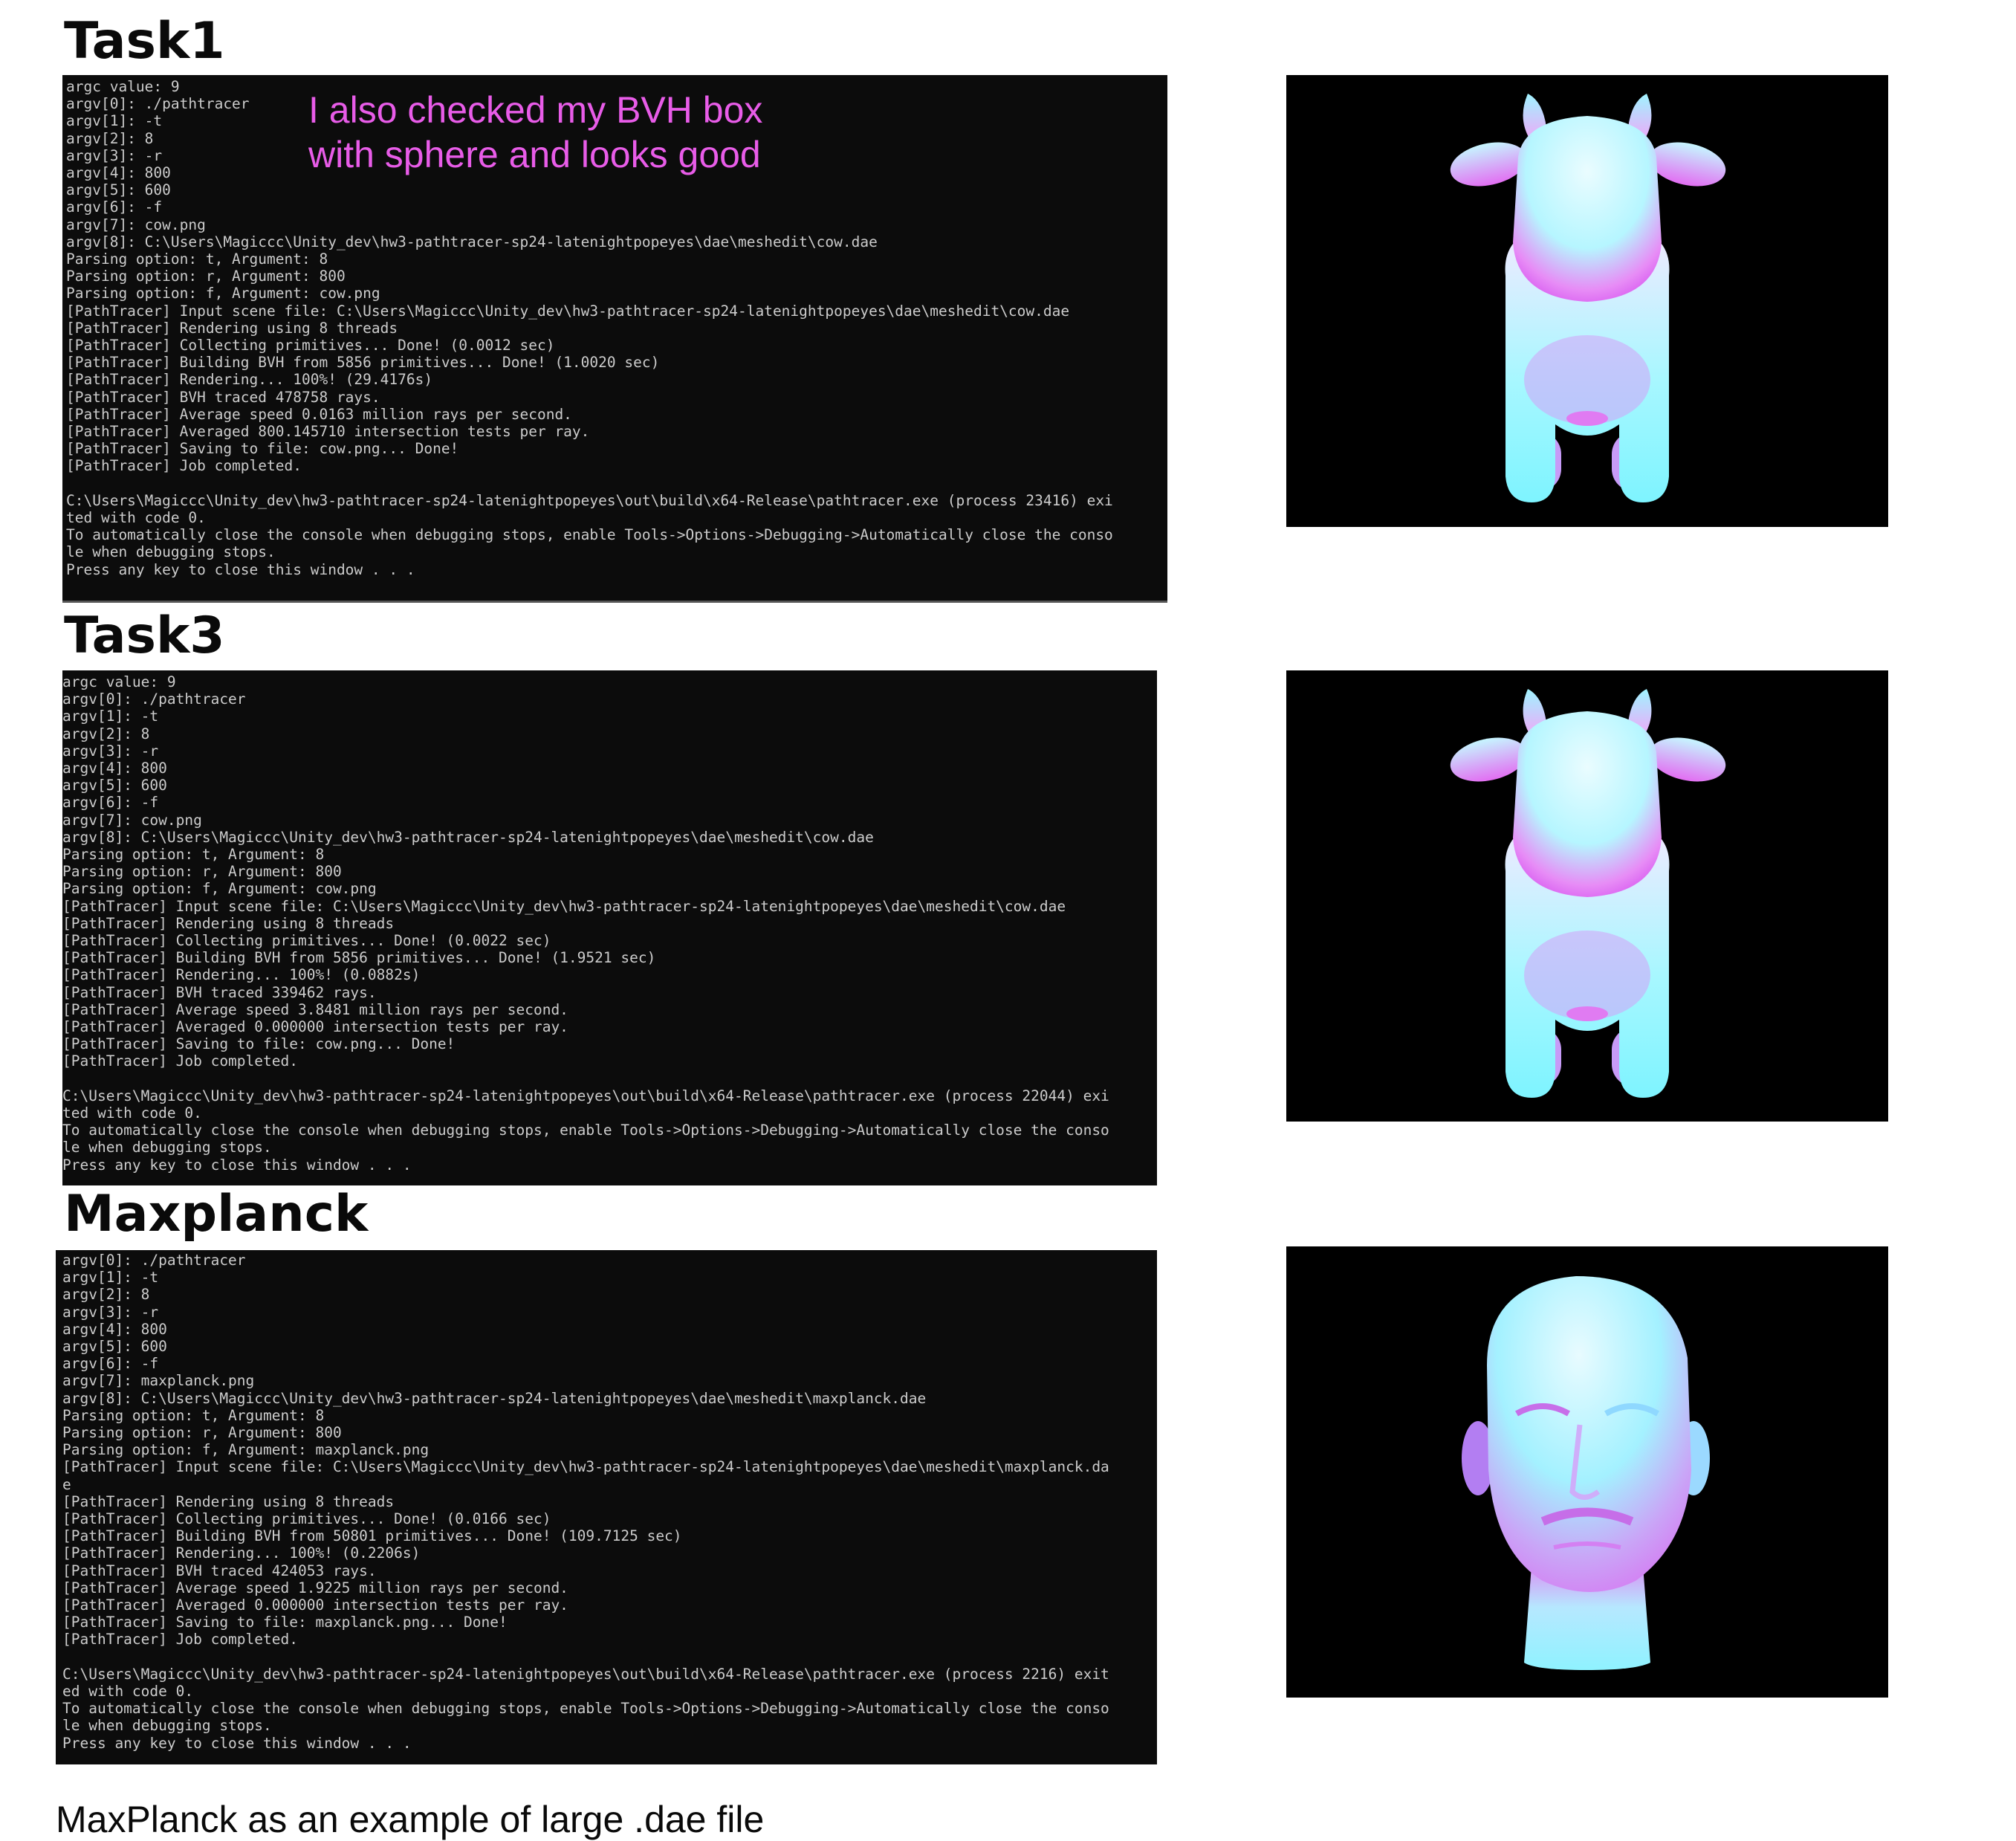 The height and width of the screenshot is (1841, 2016). I want to click on task1-heading: Task1, so click(144, 41).